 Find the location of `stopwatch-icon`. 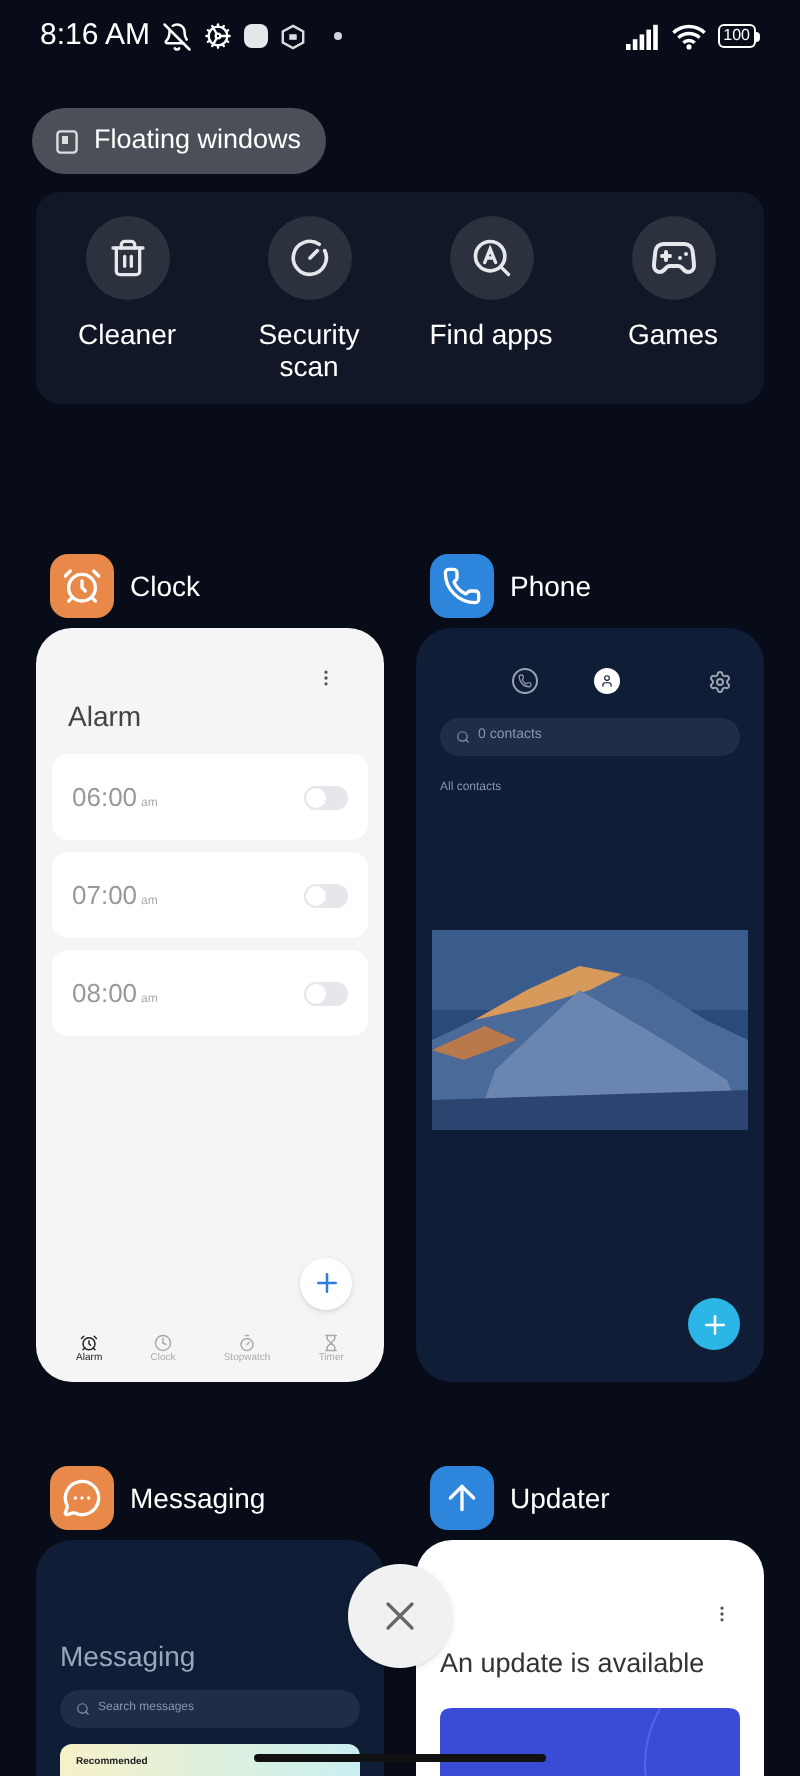

stopwatch-icon is located at coordinates (247, 1342).